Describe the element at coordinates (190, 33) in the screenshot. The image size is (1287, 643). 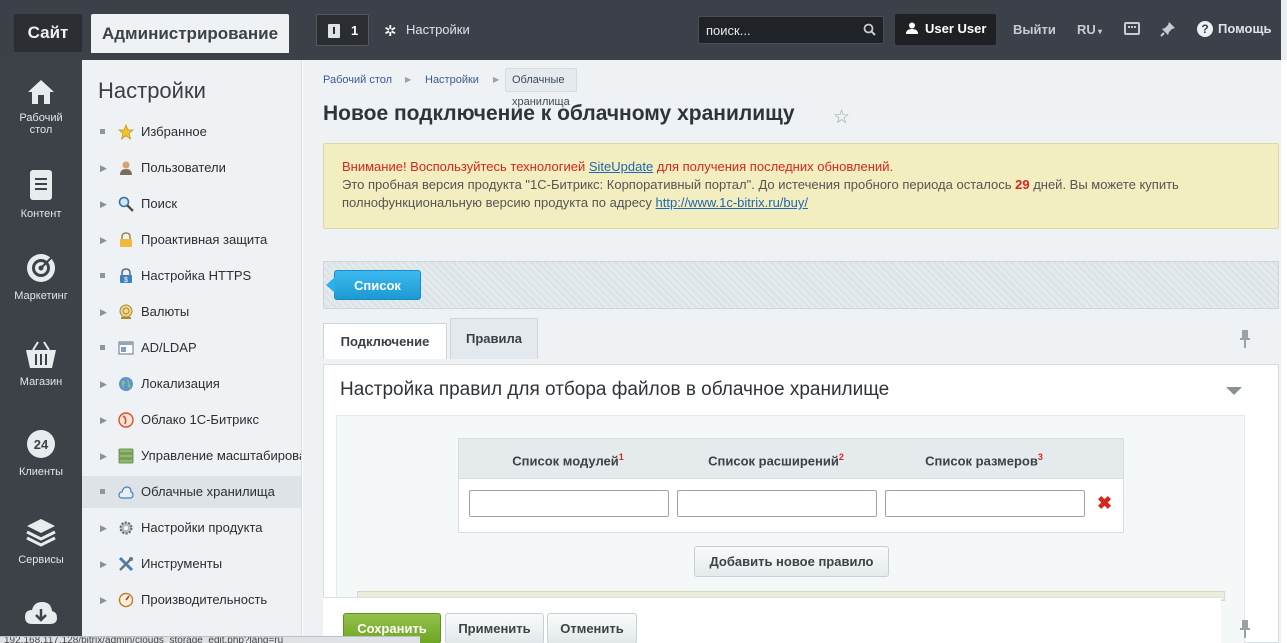
I see `tab-administration: Администрирование` at that location.